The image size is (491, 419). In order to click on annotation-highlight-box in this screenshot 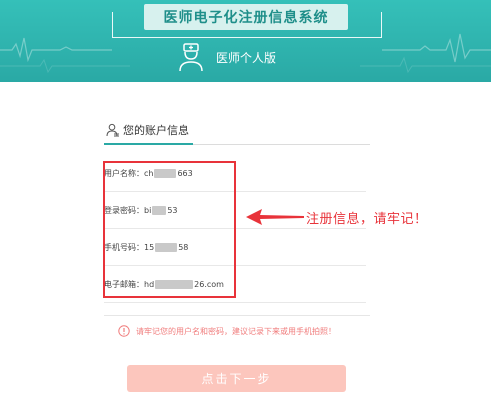, I will do `click(169, 229)`.